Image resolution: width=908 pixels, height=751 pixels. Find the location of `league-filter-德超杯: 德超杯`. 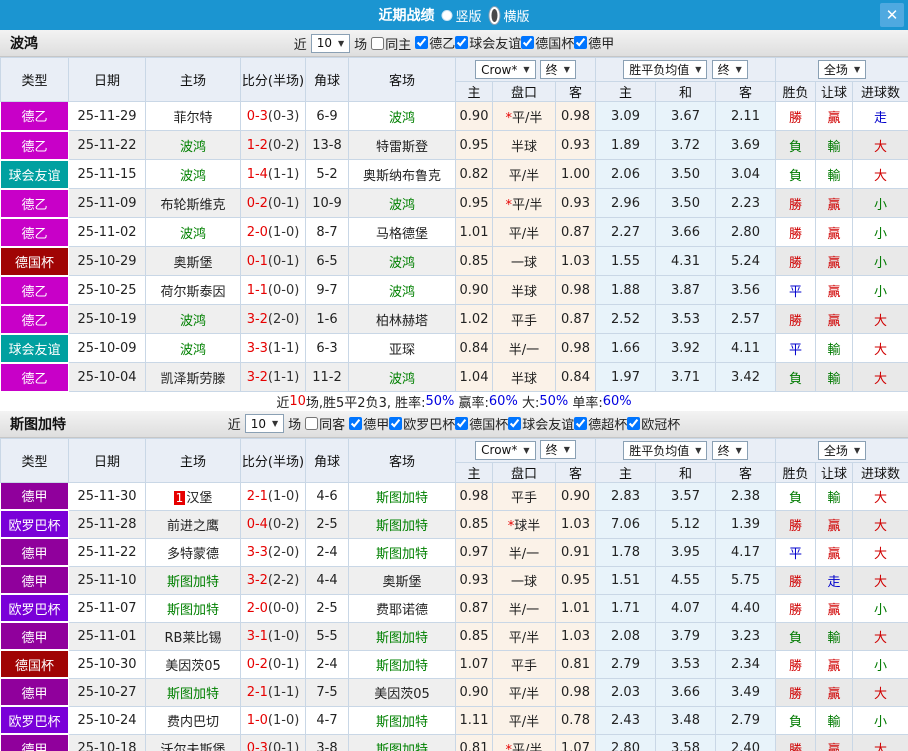

league-filter-德超杯: 德超杯 is located at coordinates (600, 423).